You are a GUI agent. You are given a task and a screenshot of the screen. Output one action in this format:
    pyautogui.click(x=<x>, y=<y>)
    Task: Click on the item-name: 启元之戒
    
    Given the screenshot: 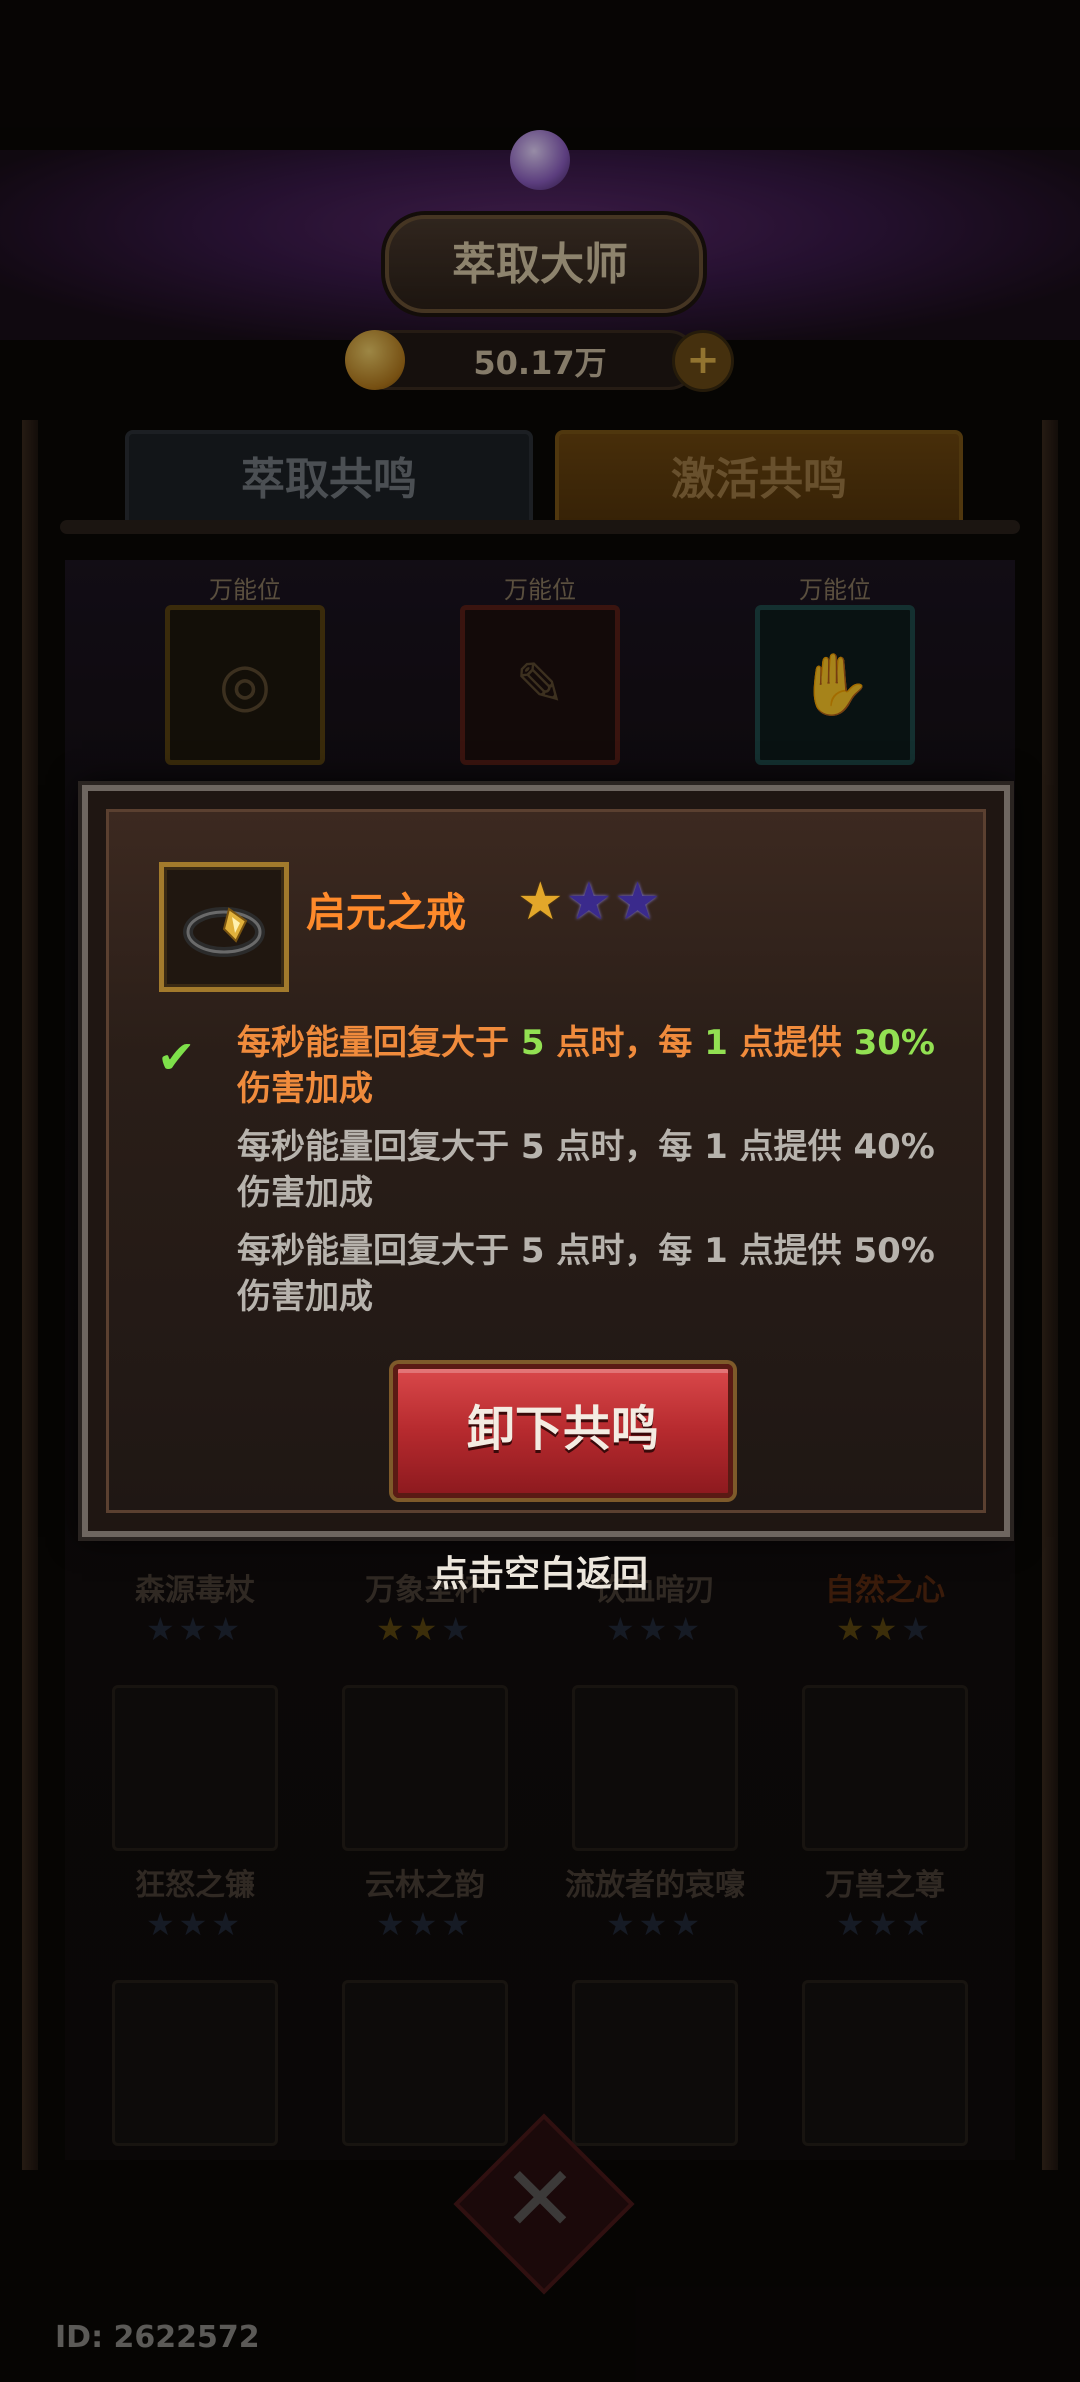 What is the action you would take?
    pyautogui.click(x=386, y=913)
    